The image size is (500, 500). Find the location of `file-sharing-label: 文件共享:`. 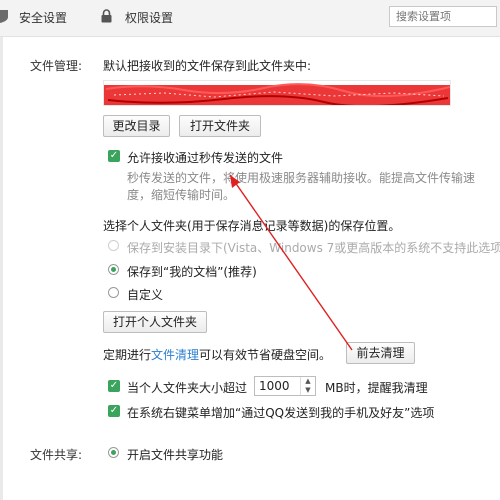

file-sharing-label: 文件共享: is located at coordinates (56, 455).